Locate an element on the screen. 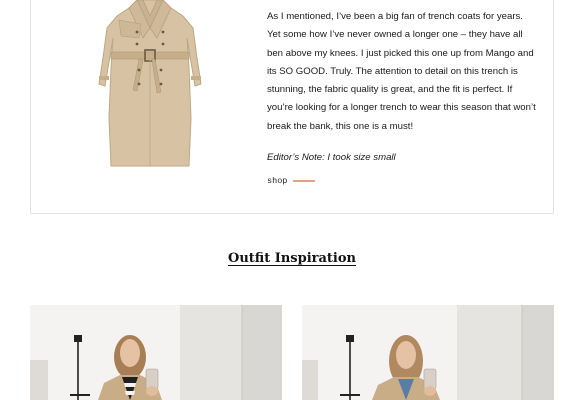 The width and height of the screenshot is (584, 400). shop-link-underline is located at coordinates (304, 181).